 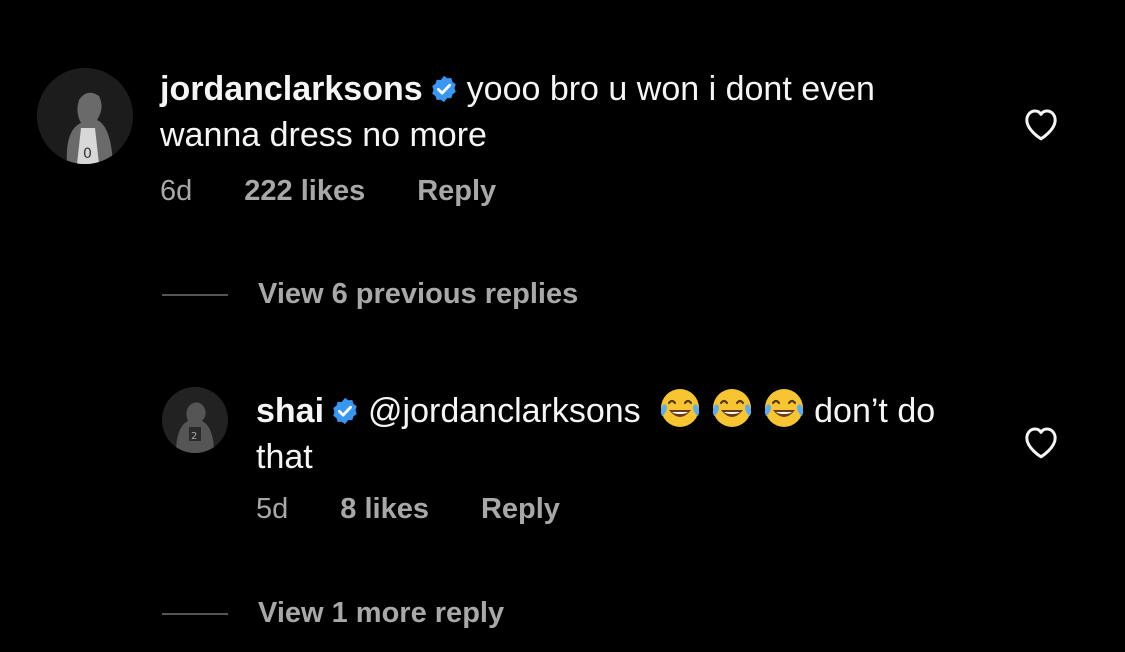 I want to click on thread-divider, so click(x=195, y=613).